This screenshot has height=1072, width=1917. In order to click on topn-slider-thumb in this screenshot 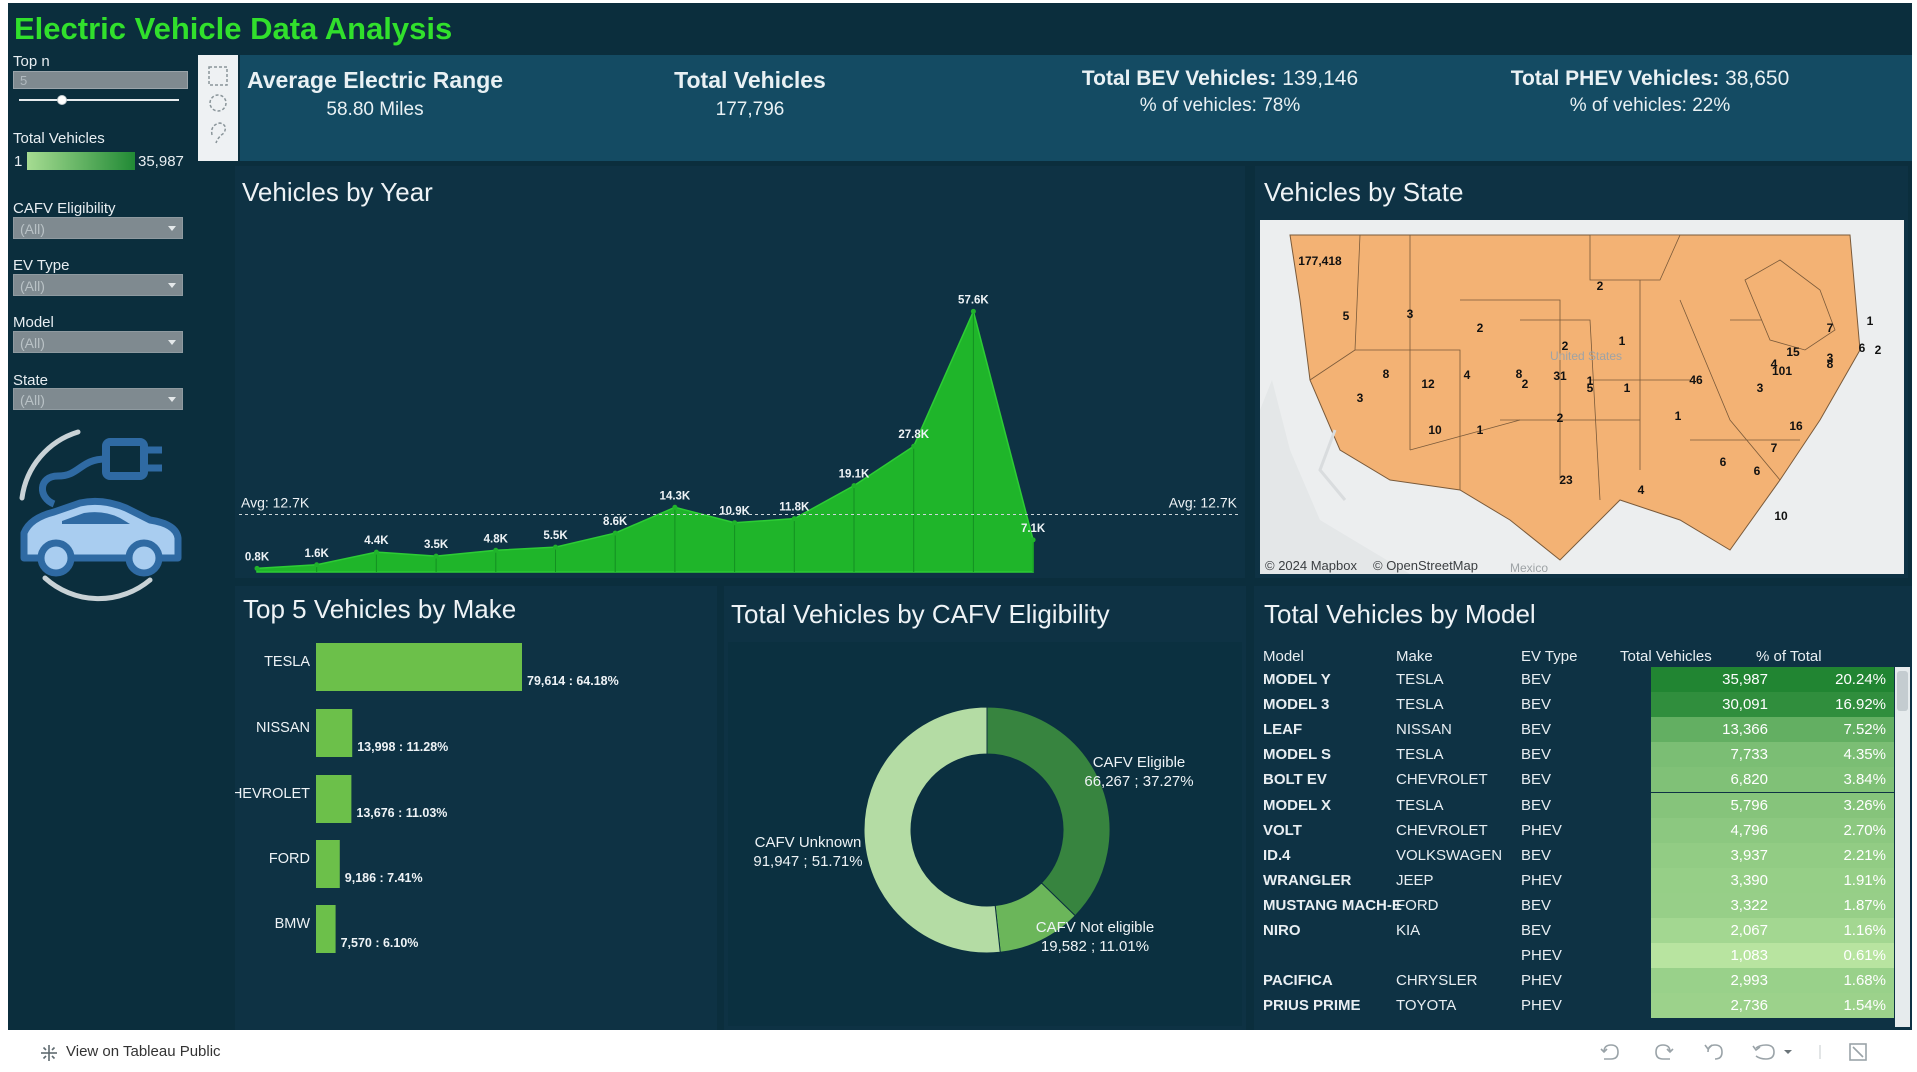, I will do `click(62, 100)`.